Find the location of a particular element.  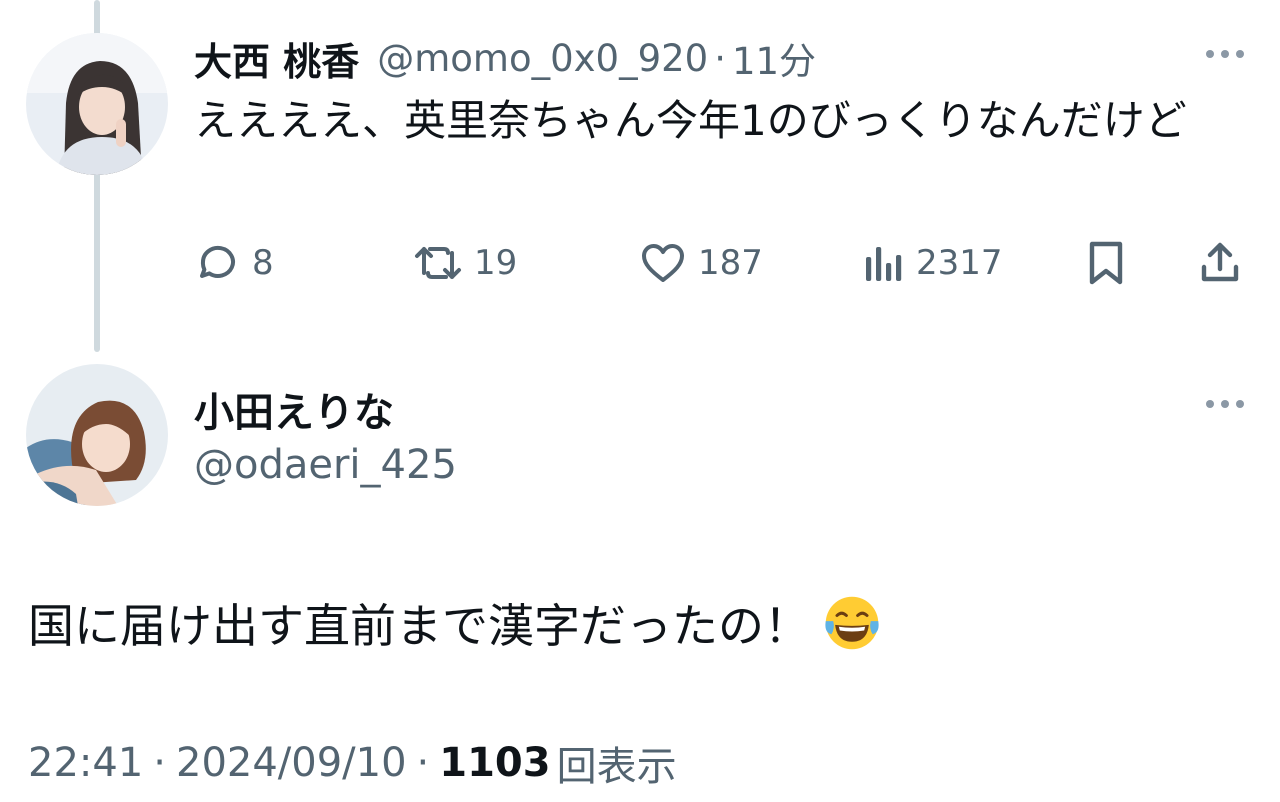

like-button: 187 is located at coordinates (700, 263).